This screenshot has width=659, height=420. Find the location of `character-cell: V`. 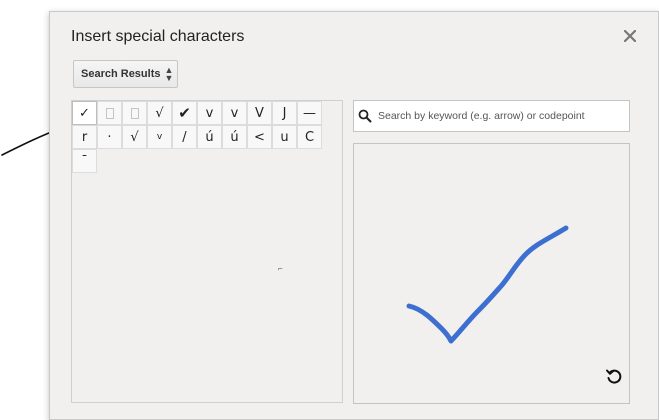

character-cell: V is located at coordinates (259, 113).